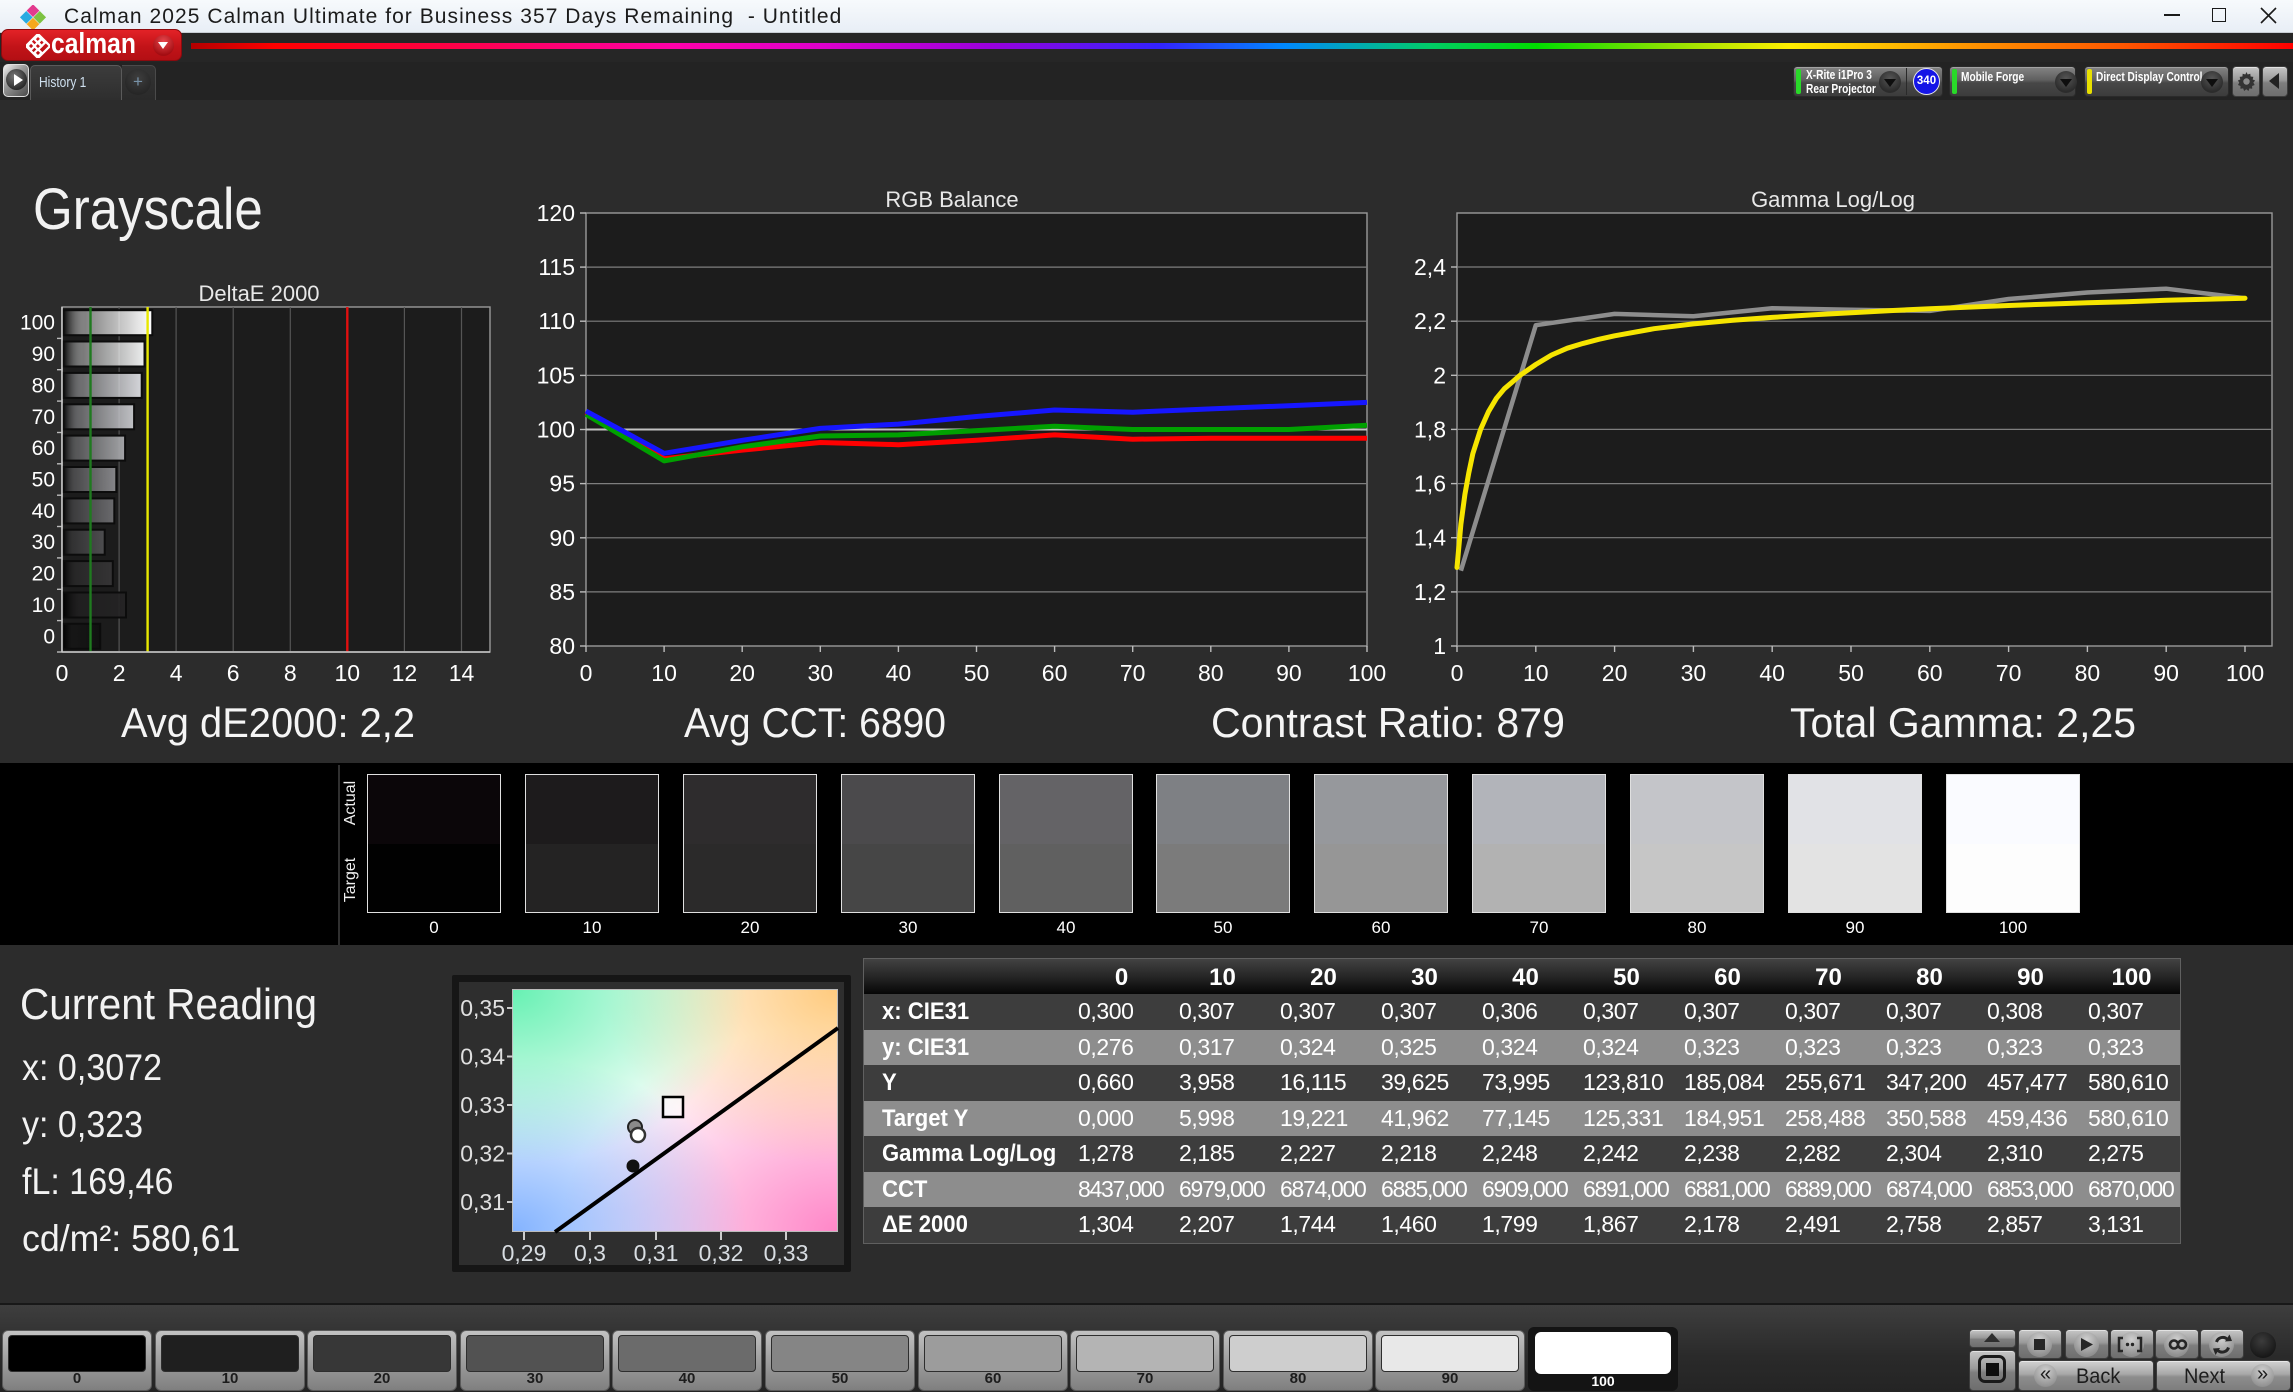  What do you see at coordinates (1388, 722) in the screenshot?
I see `svg-text: Contrast Ratio: 879` at bounding box center [1388, 722].